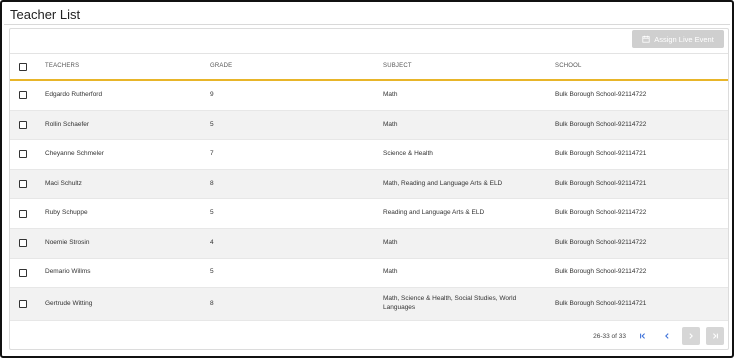 Image resolution: width=734 pixels, height=358 pixels. I want to click on teacher-name: Edgardo Rutherford, so click(74, 94).